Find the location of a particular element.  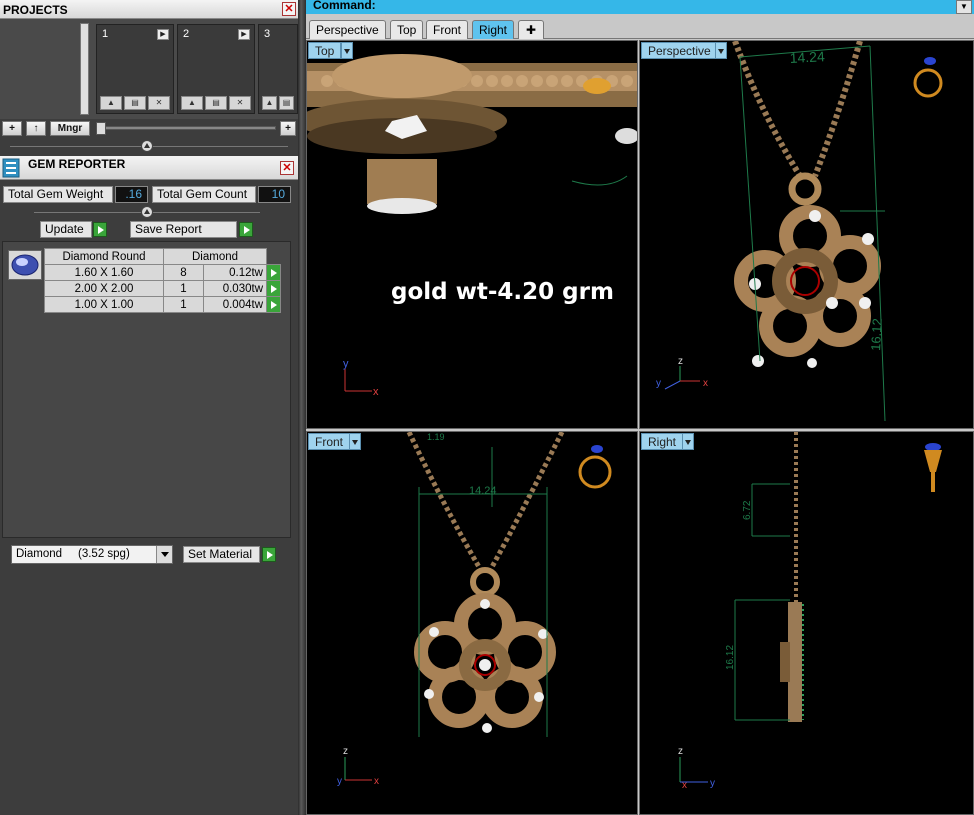

tab-front: Front is located at coordinates (447, 29).